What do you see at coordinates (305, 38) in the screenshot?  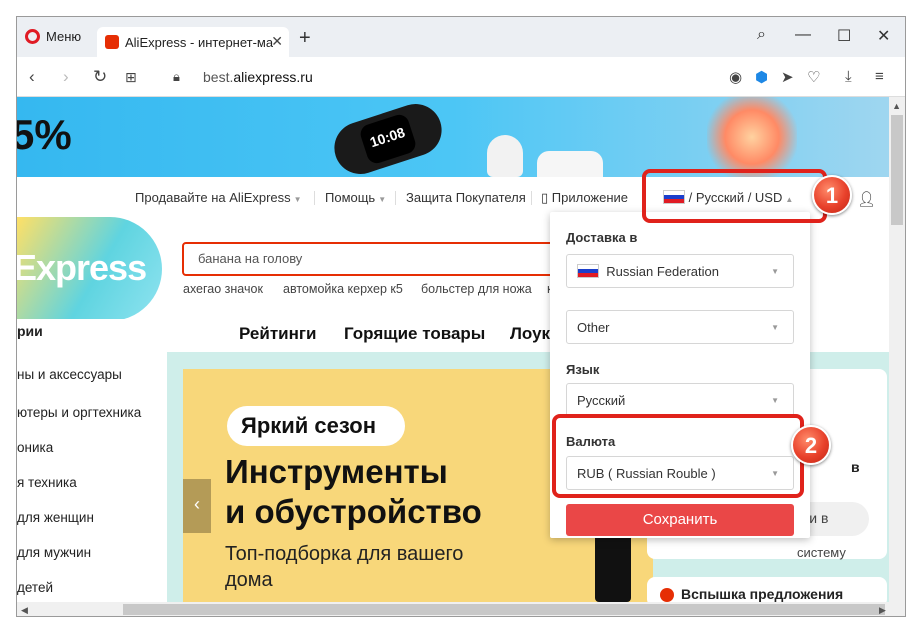 I see `new-tab-icon: +` at bounding box center [305, 38].